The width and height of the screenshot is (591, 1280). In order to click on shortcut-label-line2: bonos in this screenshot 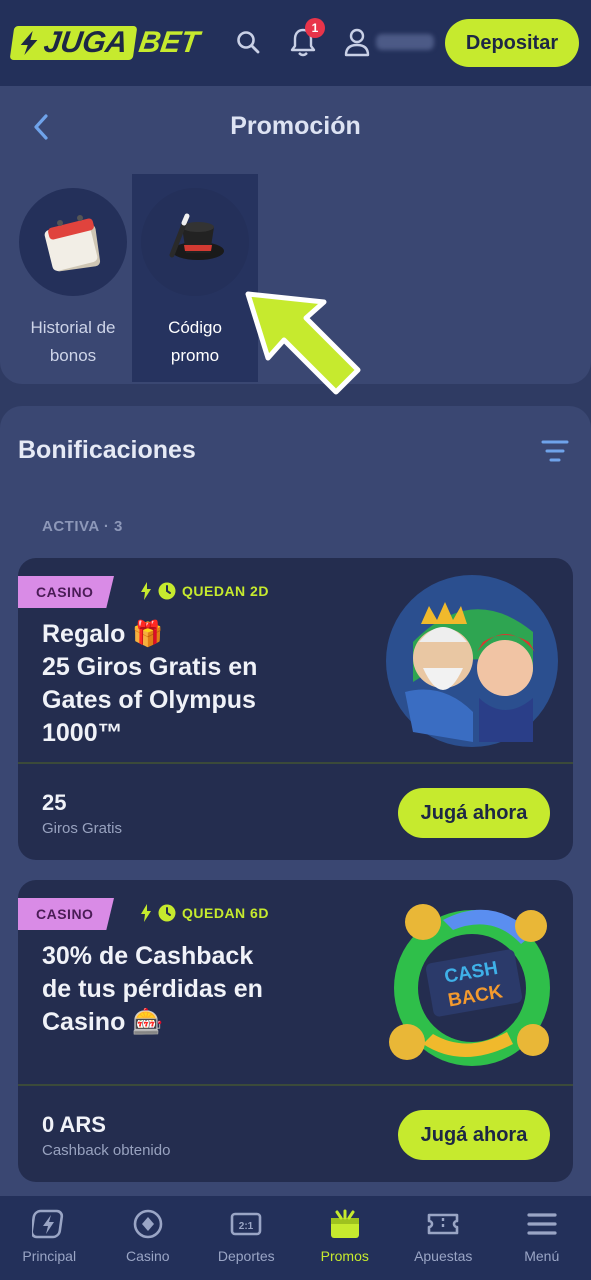, I will do `click(73, 355)`.